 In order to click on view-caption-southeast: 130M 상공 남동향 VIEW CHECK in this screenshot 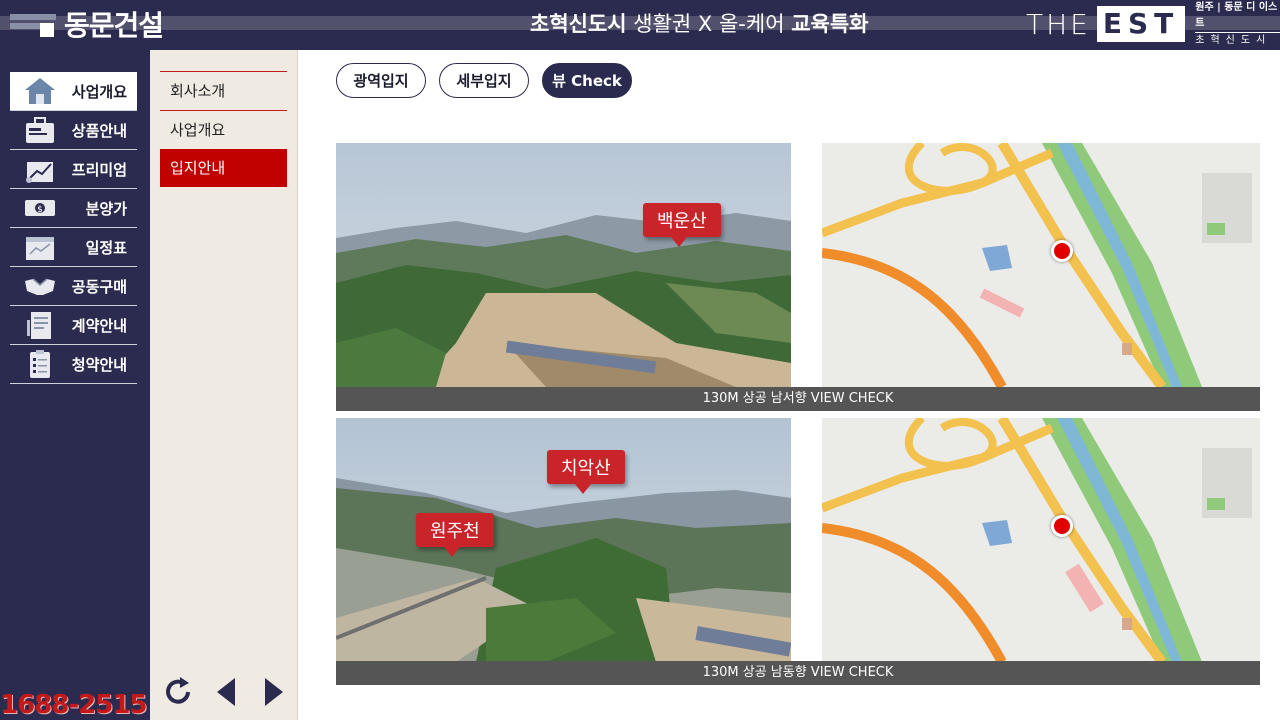, I will do `click(798, 673)`.